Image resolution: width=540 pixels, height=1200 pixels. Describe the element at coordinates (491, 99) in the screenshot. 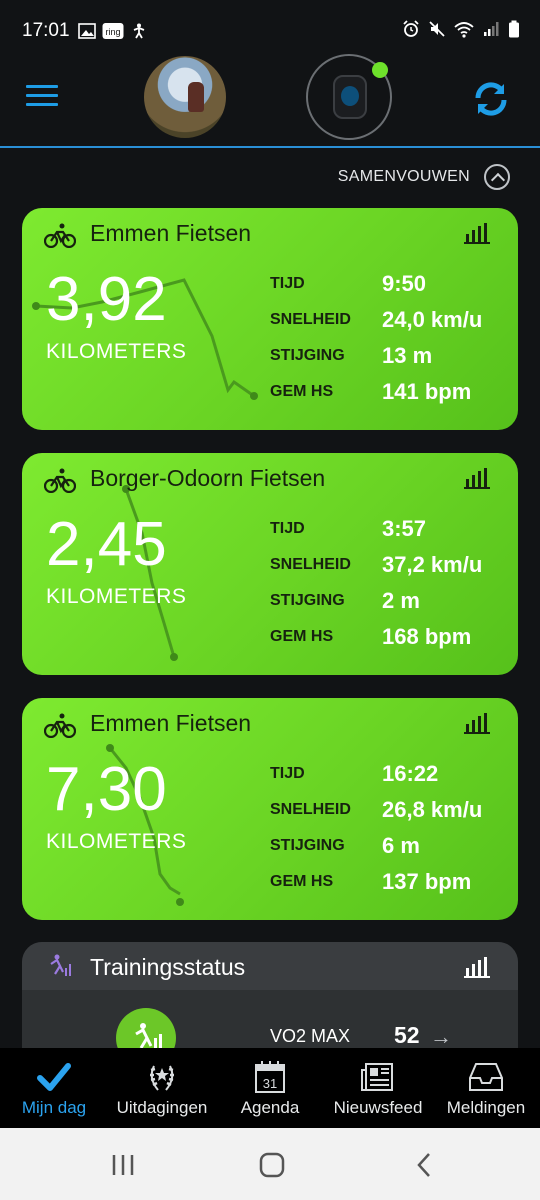

I see `sync-icon` at that location.